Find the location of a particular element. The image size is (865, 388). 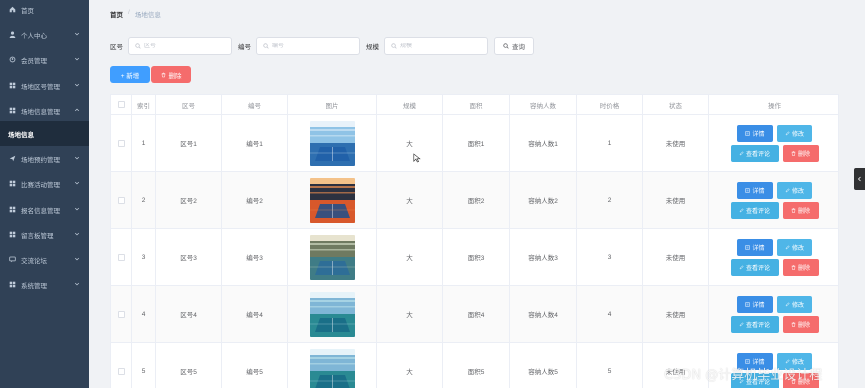

batch-delete-button: 删除 is located at coordinates (171, 74).